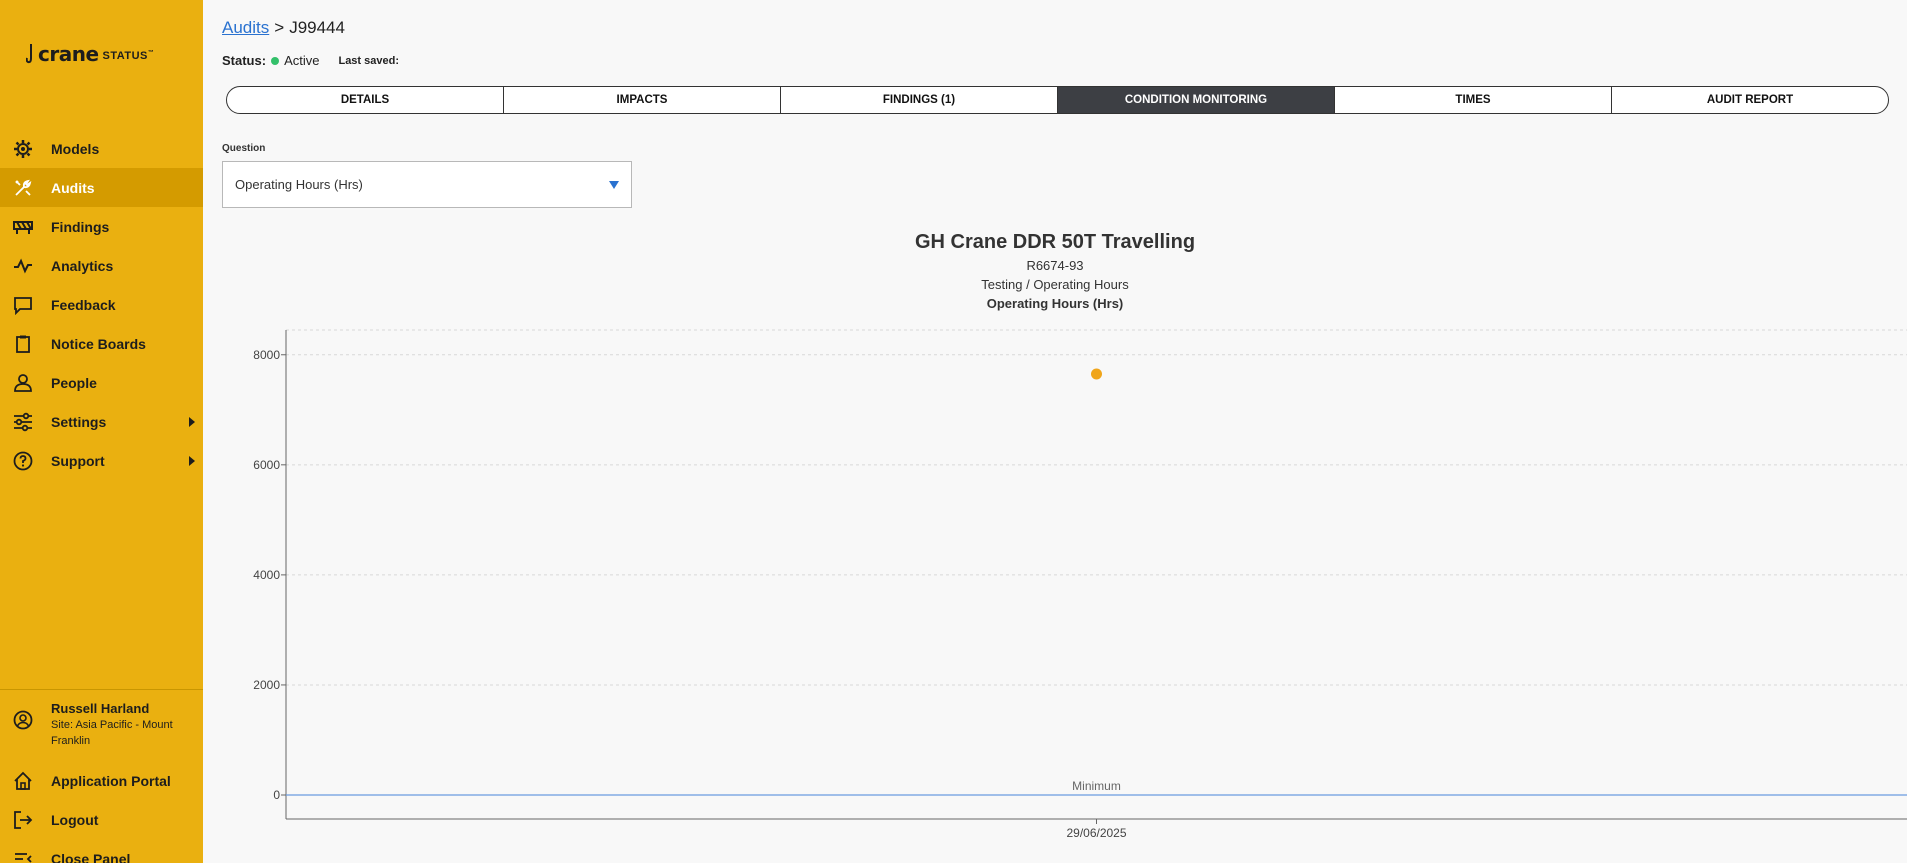 This screenshot has width=1907, height=863. What do you see at coordinates (101, 689) in the screenshot?
I see `sidebar-divider` at bounding box center [101, 689].